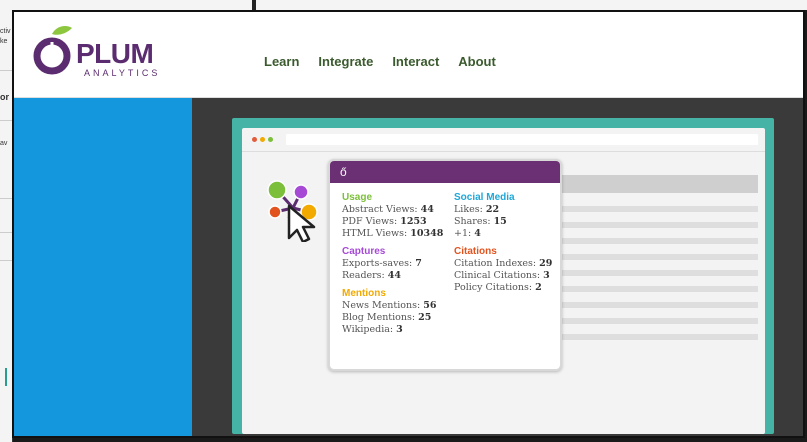 The image size is (807, 442). Describe the element at coordinates (388, 209) in the screenshot. I see `metric-row: Abstract Views: 44` at that location.